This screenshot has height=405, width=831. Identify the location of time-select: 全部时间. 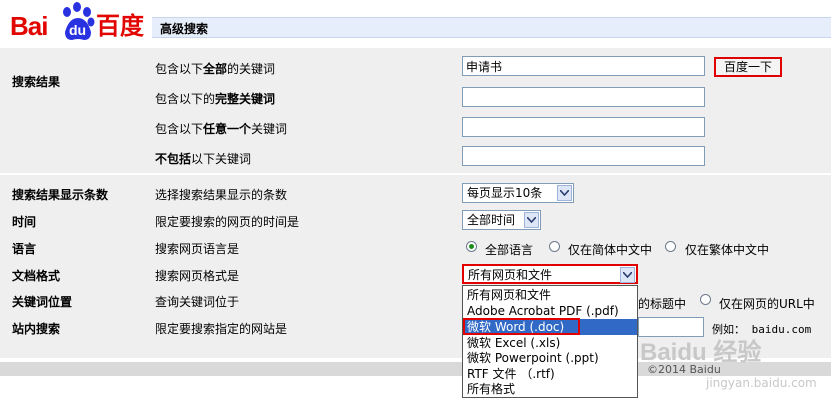
(501, 220).